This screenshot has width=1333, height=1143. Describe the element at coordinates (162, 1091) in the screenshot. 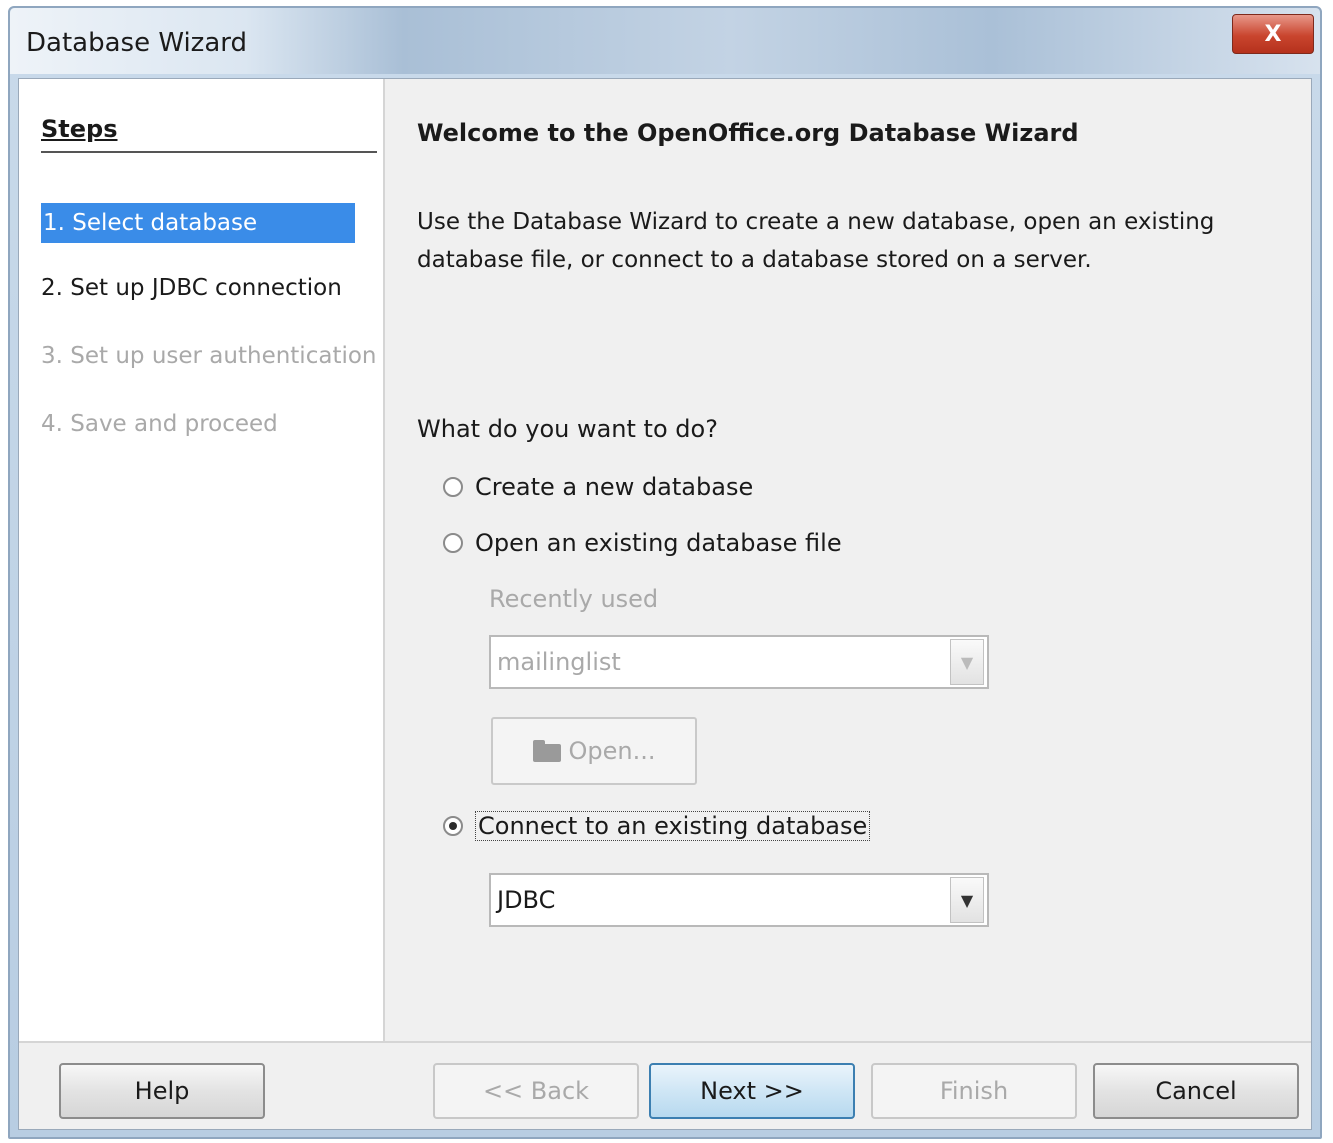

I see `help-button: Help` at that location.